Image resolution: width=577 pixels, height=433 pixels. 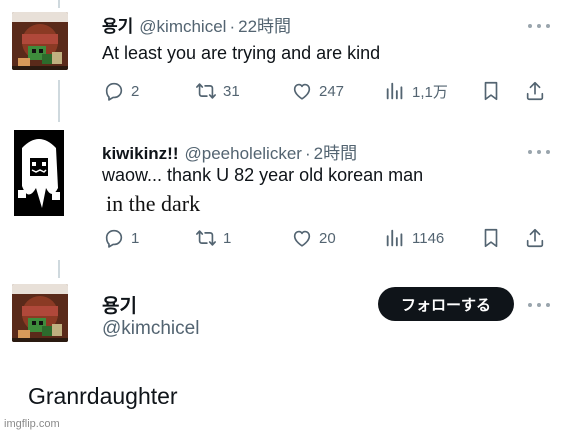 What do you see at coordinates (150, 329) in the screenshot?
I see `profile-handle: @kimchicel` at bounding box center [150, 329].